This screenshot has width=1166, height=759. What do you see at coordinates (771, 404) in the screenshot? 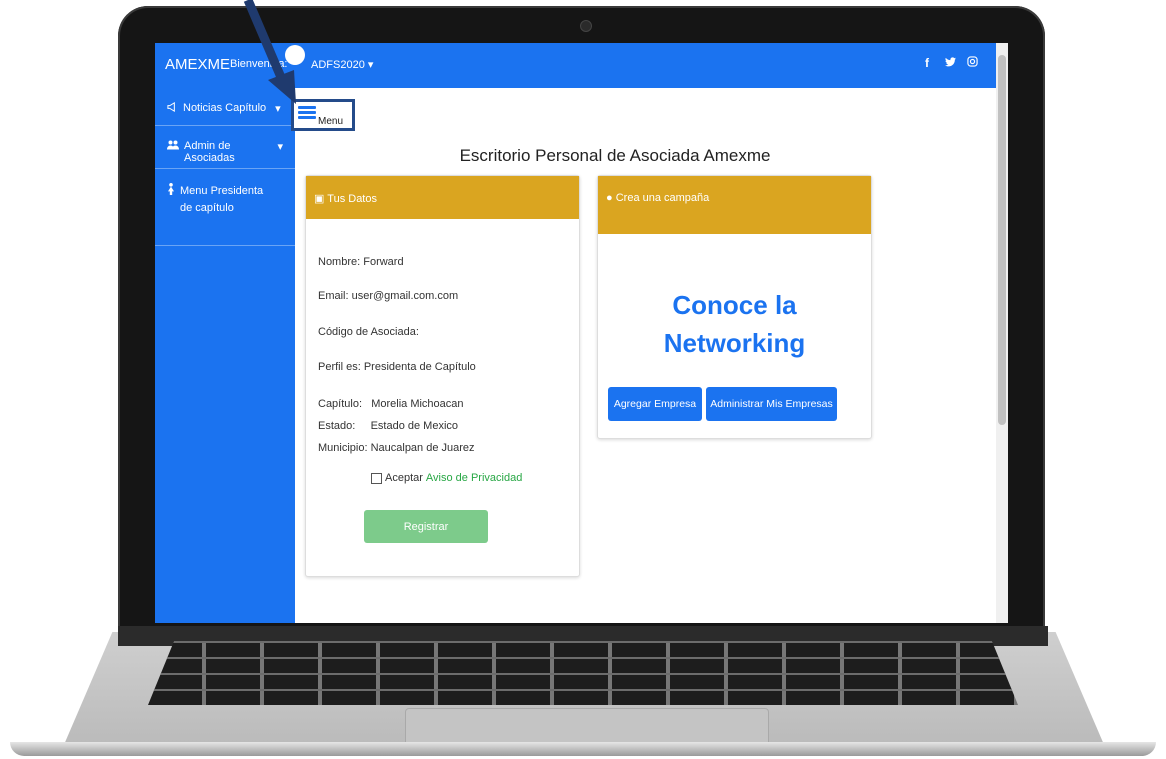
I see `manage-companies-button: Administrar Mis Empresas` at bounding box center [771, 404].